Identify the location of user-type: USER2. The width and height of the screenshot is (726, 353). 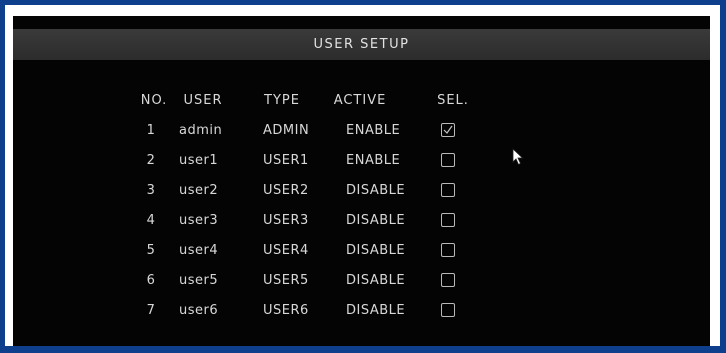
(286, 190).